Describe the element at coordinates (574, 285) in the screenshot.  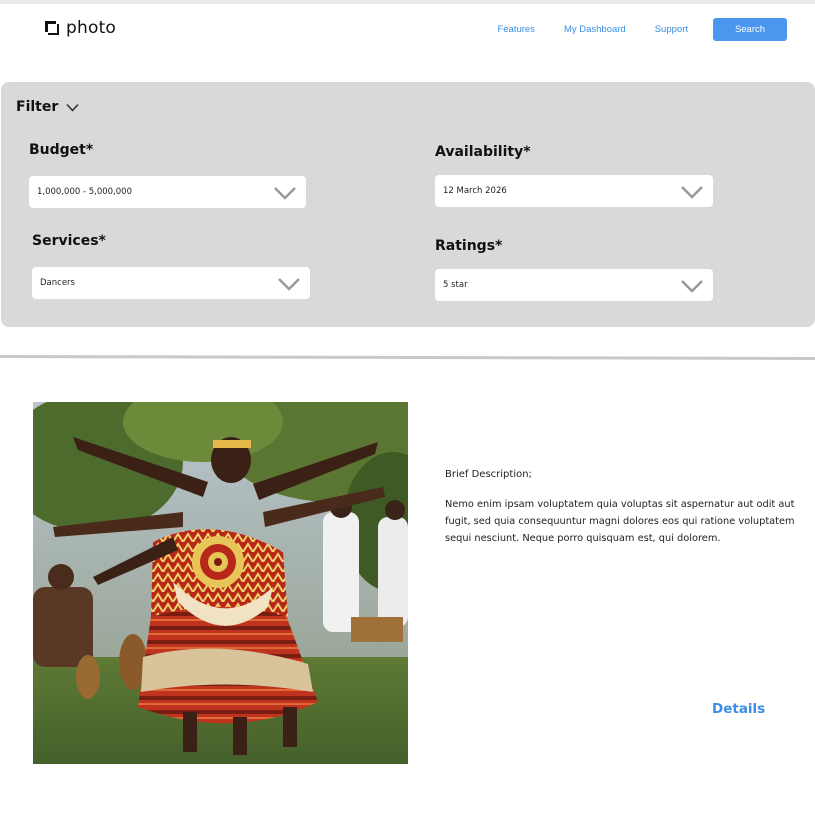
I see `ratings-select: 5 star` at that location.